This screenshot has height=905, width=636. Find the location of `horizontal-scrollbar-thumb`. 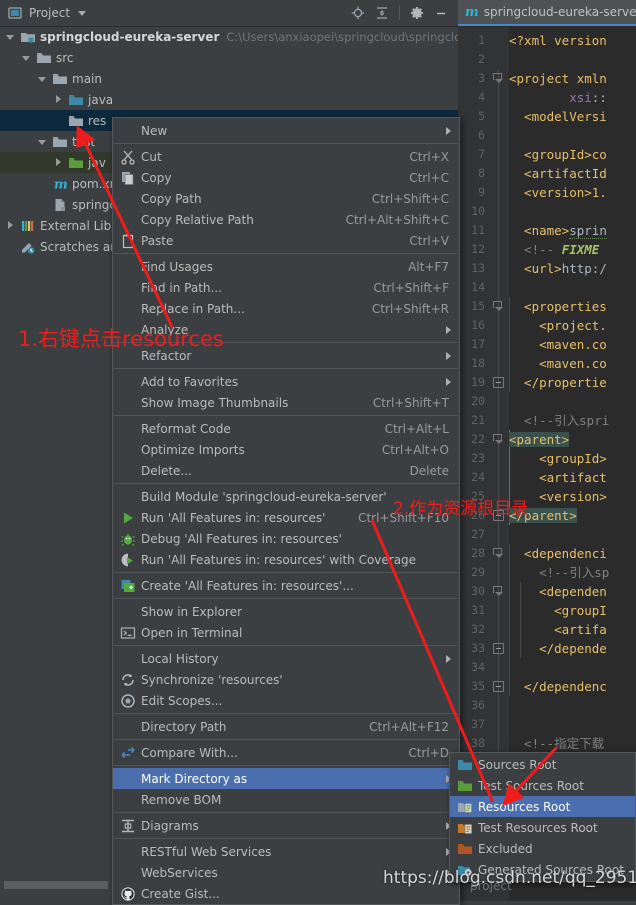

horizontal-scrollbar-thumb is located at coordinates (56, 885).